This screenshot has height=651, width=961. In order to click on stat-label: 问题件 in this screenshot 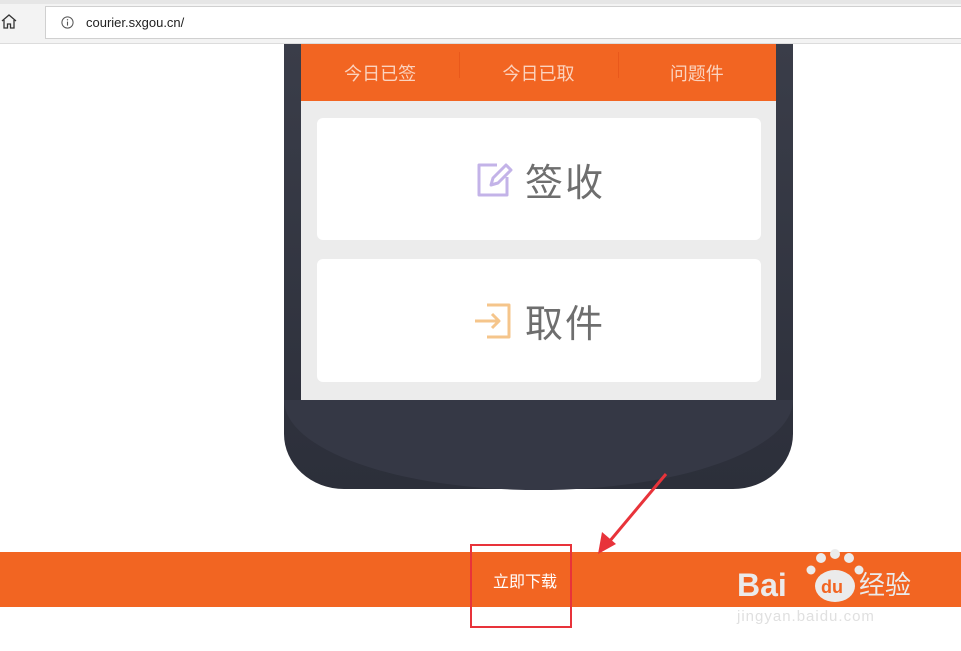, I will do `click(696, 74)`.